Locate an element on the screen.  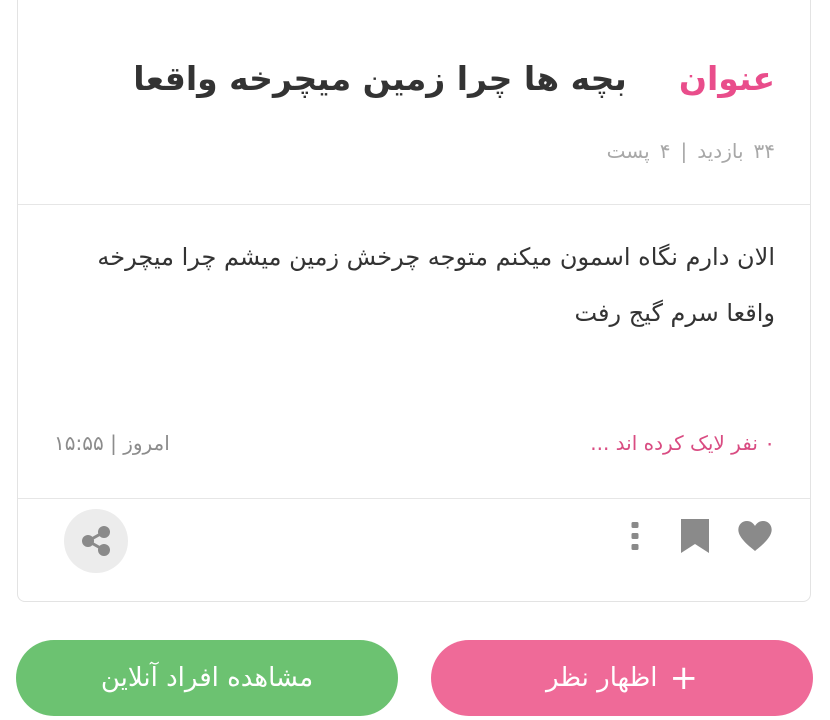
more-vertical-icon is located at coordinates (635, 536).